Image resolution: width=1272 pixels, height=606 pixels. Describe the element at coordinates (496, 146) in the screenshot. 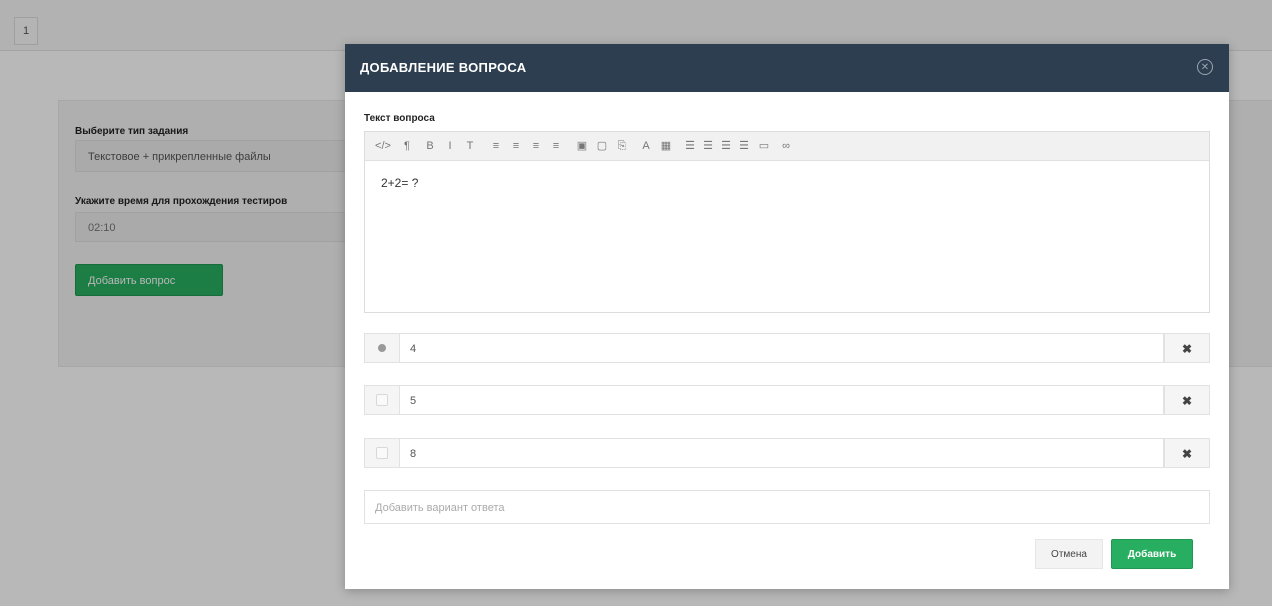

I see `align-left-icon: ≡` at that location.